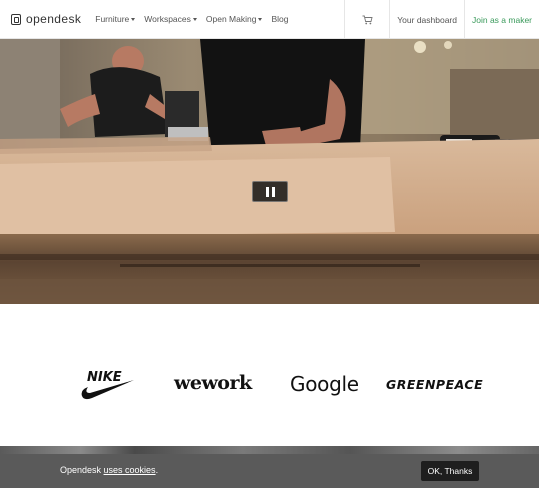 This screenshot has height=488, width=539. I want to click on cookie-suffix: ., so click(157, 470).